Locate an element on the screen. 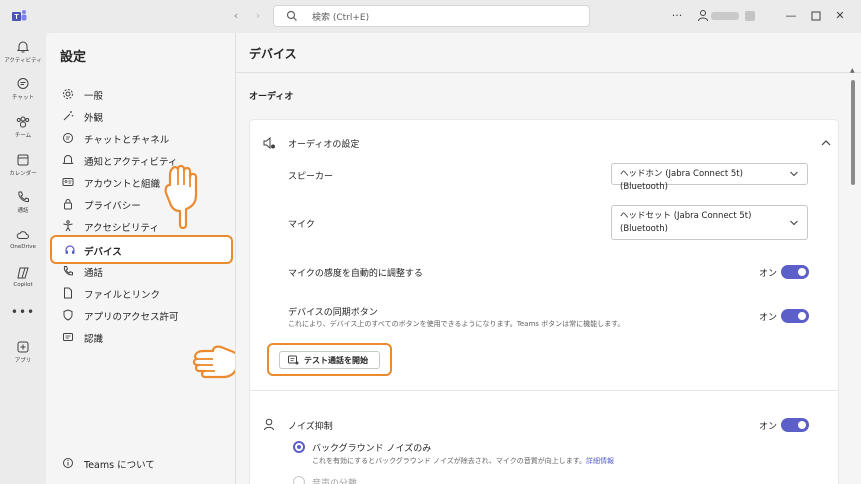 The image size is (861, 484). mic-select: ヘッドセット (Jabra Connect 5t) (Bluetooth) is located at coordinates (709, 222).